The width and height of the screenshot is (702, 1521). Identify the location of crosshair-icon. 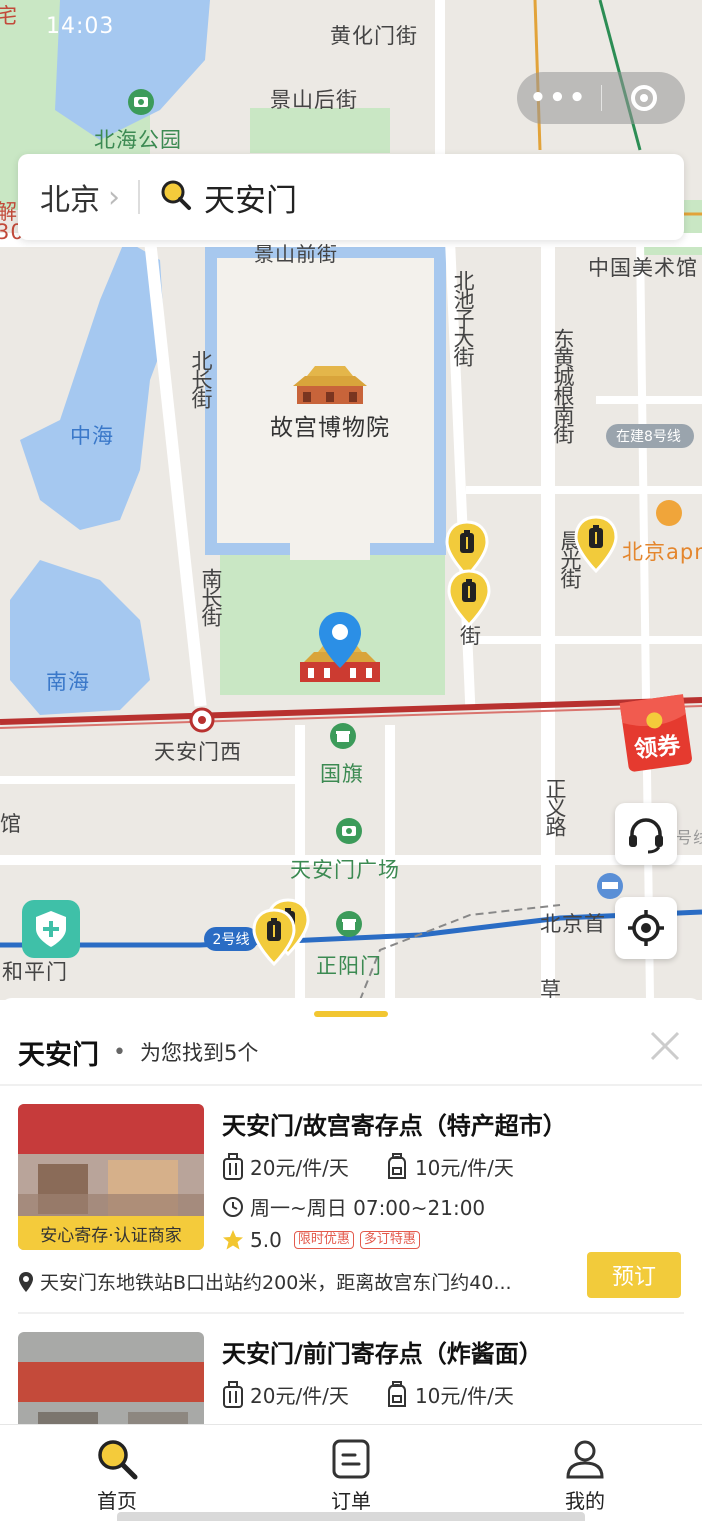
(646, 928).